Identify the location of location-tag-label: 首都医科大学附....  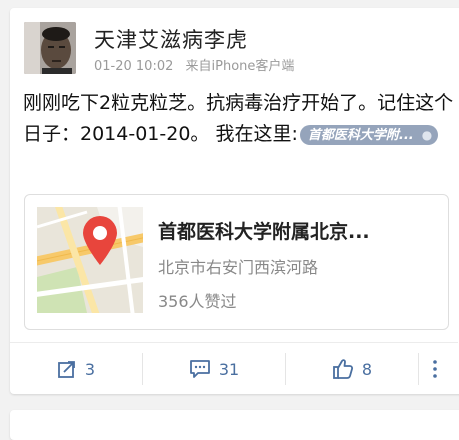
(360, 135).